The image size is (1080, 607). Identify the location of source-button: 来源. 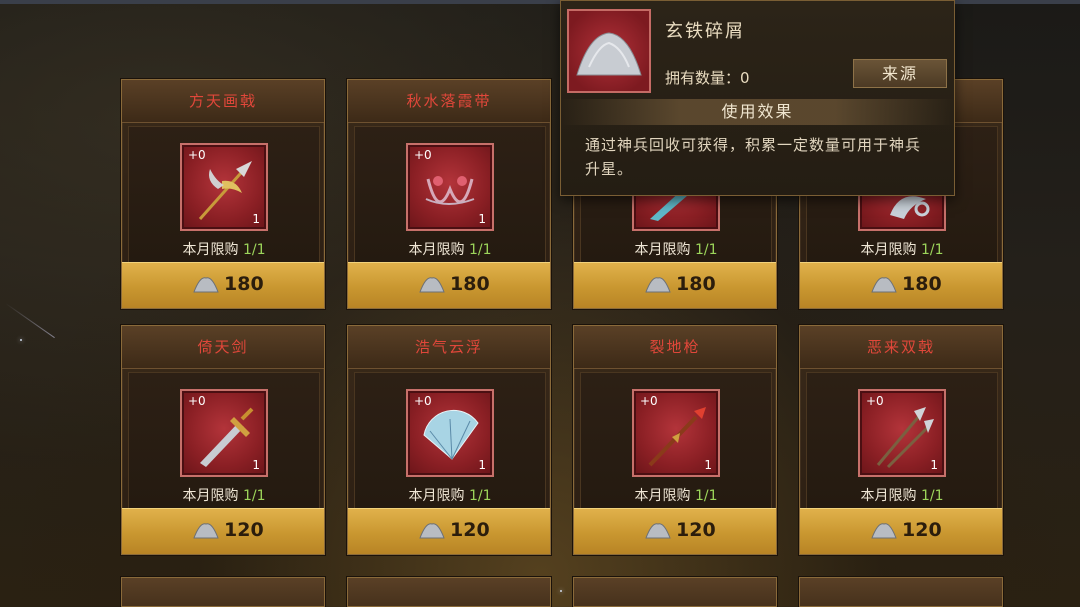
(900, 73).